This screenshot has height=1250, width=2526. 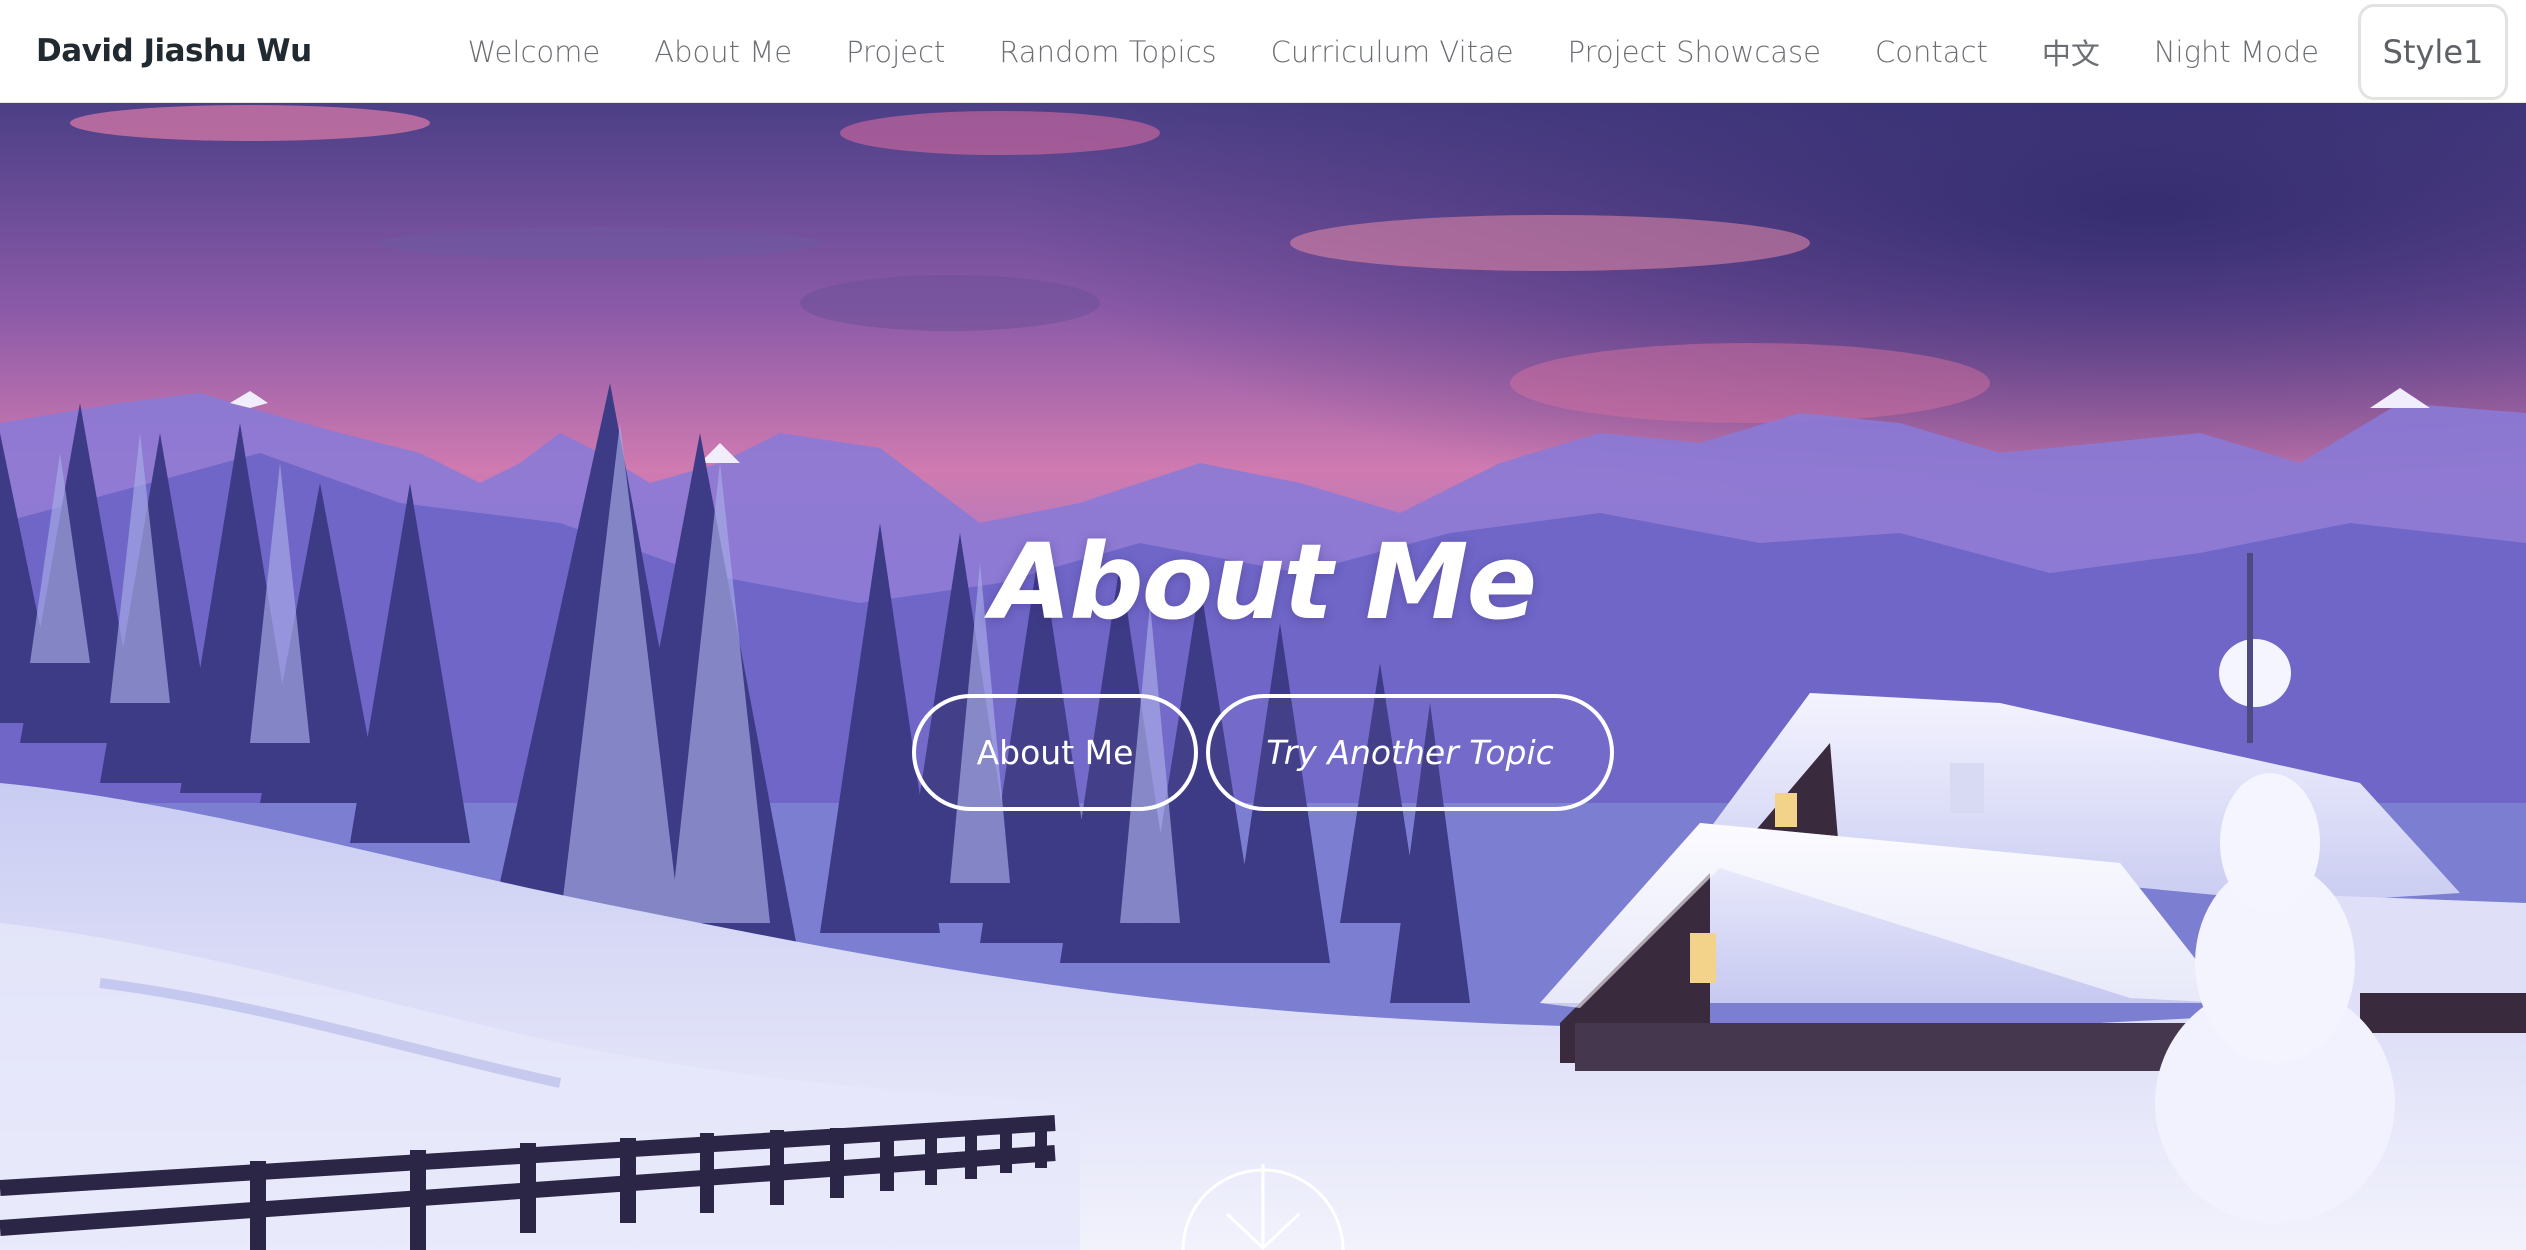 What do you see at coordinates (723, 52) in the screenshot?
I see `nav-about-me: About Me` at bounding box center [723, 52].